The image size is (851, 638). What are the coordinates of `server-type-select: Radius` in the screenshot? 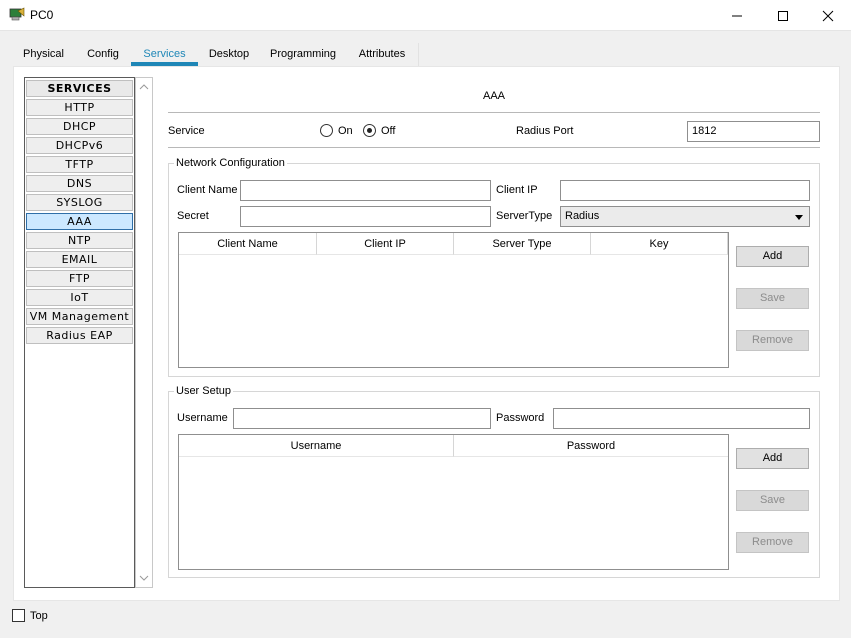 It's located at (685, 216).